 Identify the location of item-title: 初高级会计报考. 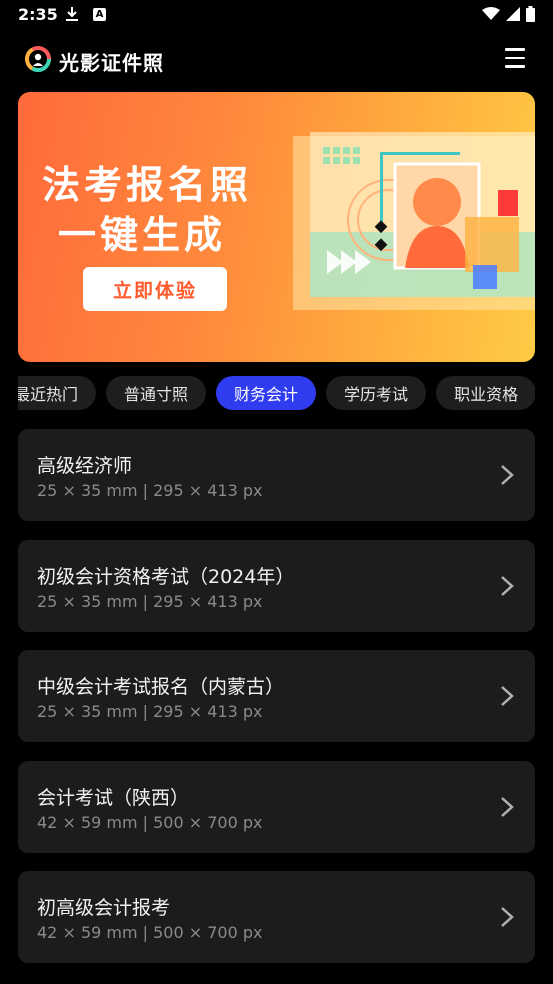
(104, 908).